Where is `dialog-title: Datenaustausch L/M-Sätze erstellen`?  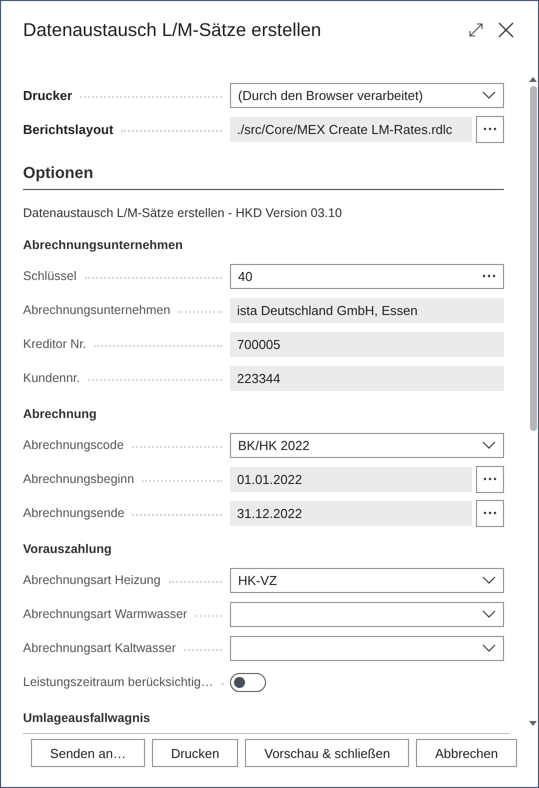
dialog-title: Datenaustausch L/M-Sätze erstellen is located at coordinates (172, 30).